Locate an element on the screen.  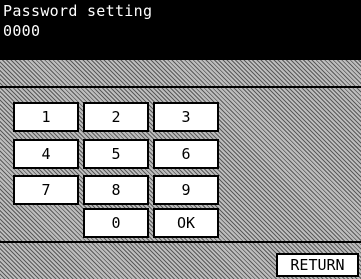
key-9-button: 9 is located at coordinates (186, 190).